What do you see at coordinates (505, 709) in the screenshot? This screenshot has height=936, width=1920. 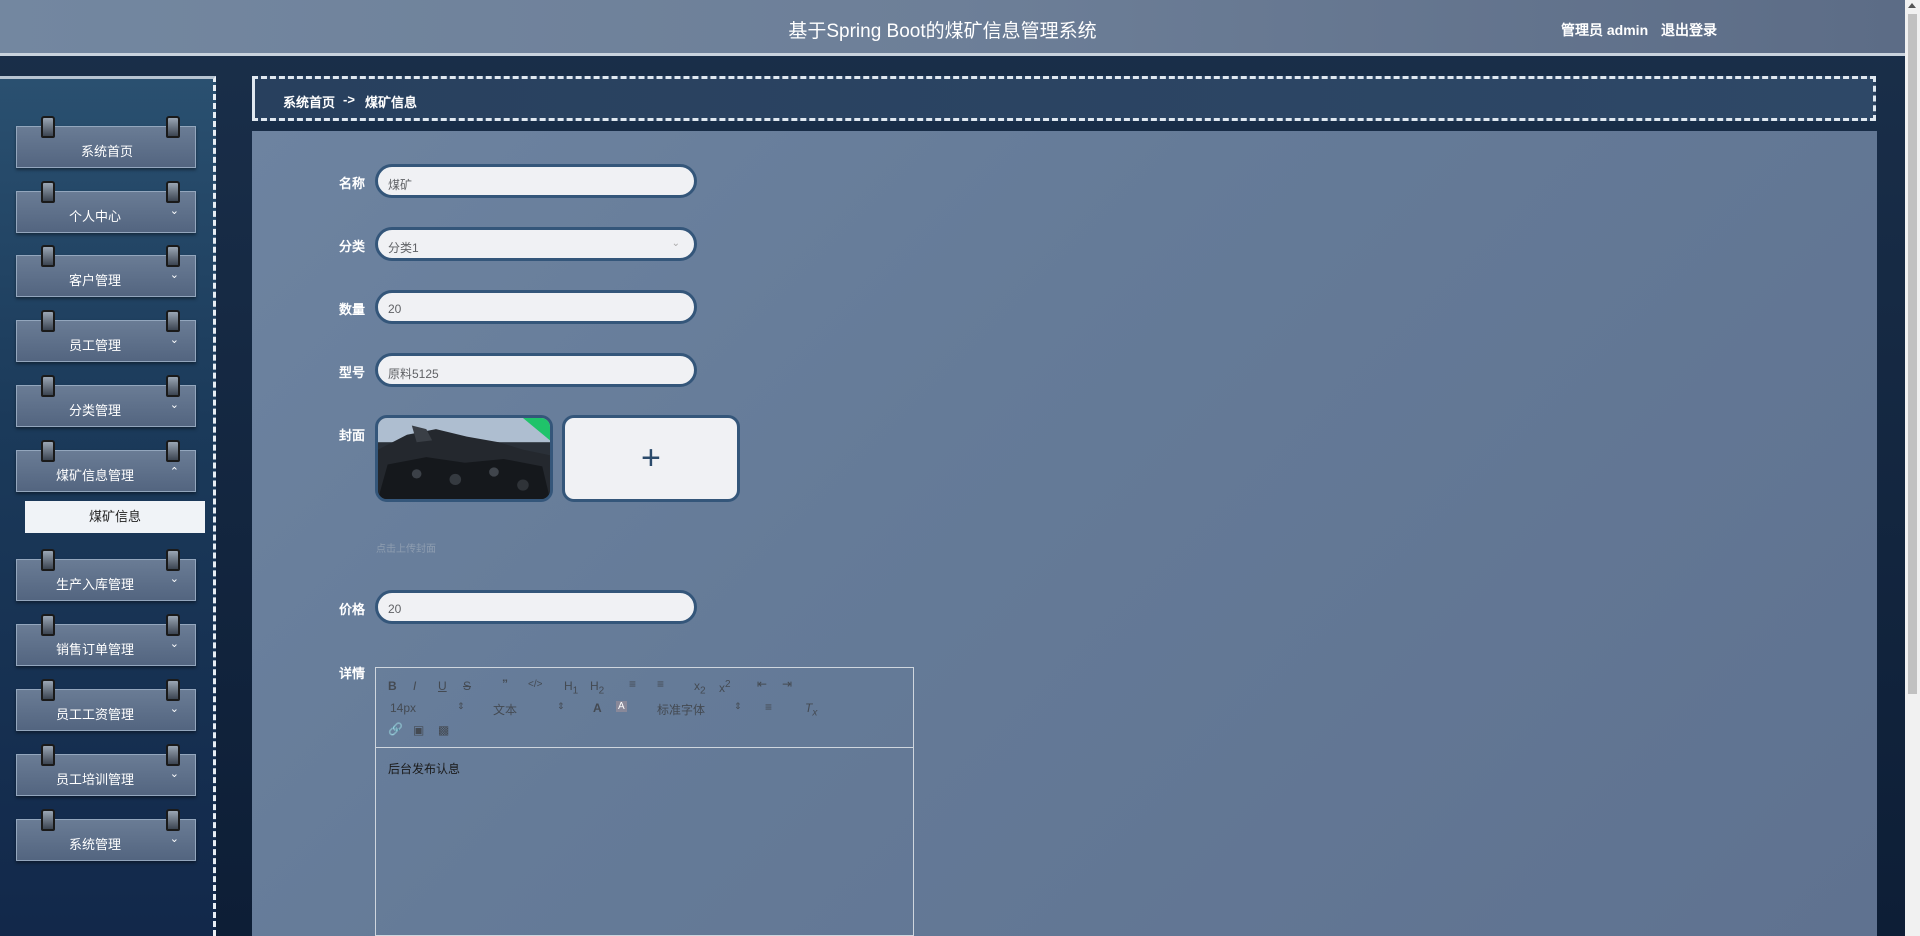 I see `paragraph-select: 文本` at bounding box center [505, 709].